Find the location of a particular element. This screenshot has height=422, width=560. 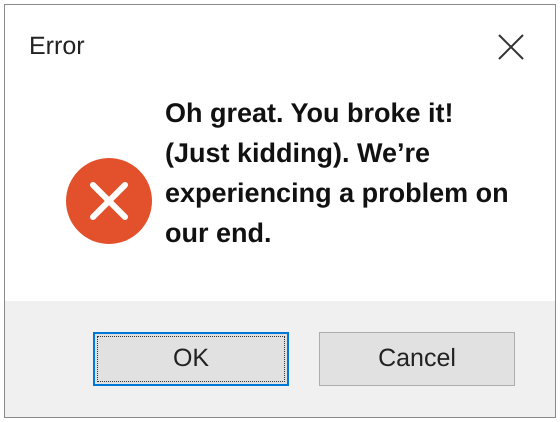

dialog-button: Cancel is located at coordinates (417, 359).